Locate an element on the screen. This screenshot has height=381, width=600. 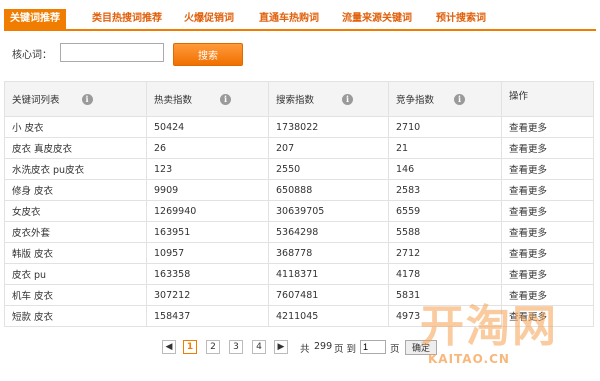
page-2-button: 2 is located at coordinates (213, 347).